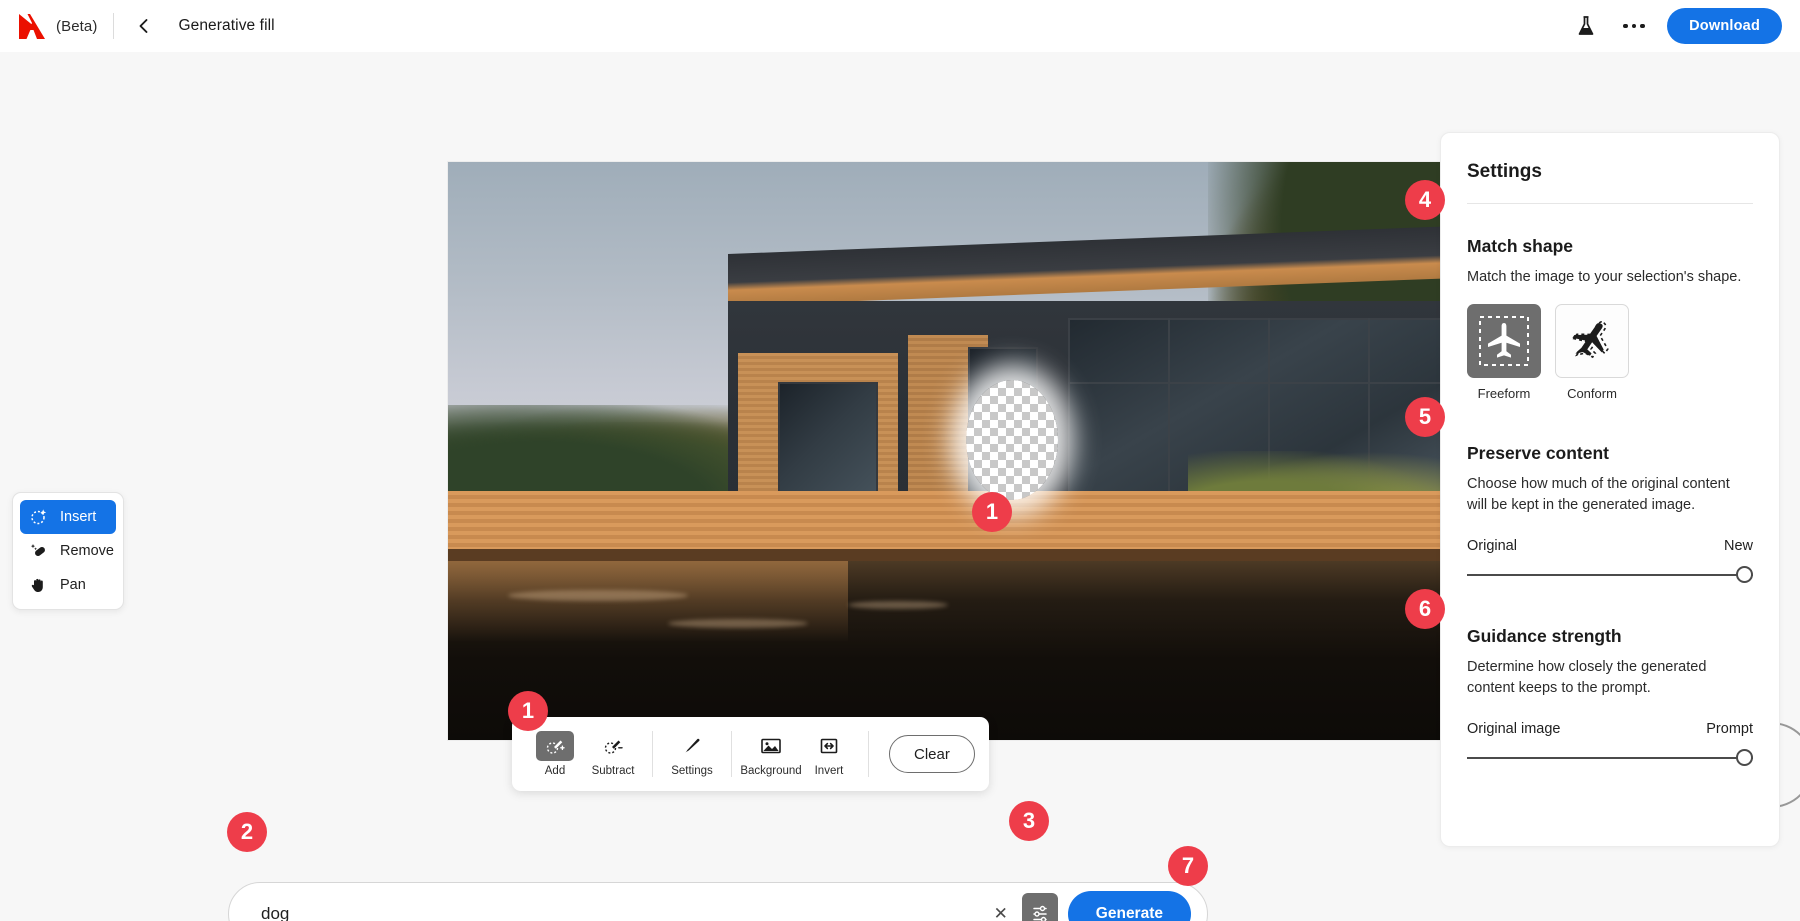 The height and width of the screenshot is (921, 1800). I want to click on flask-icon, so click(1586, 26).